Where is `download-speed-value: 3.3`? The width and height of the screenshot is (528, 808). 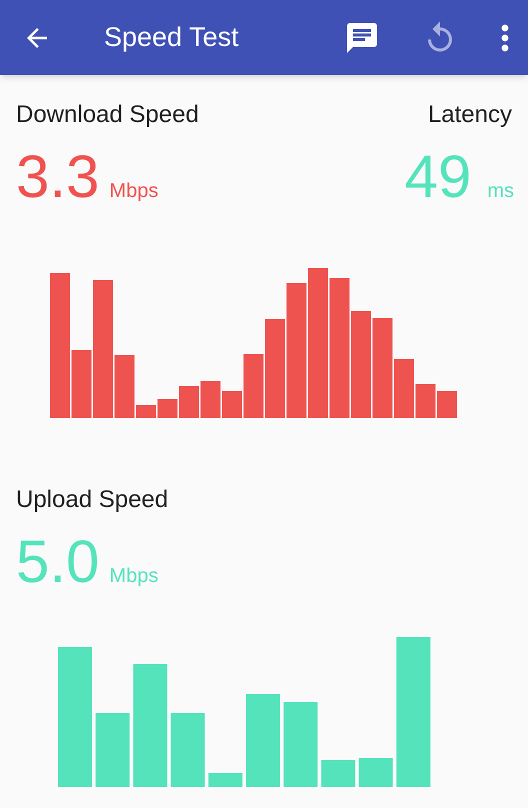
download-speed-value: 3.3 is located at coordinates (58, 177).